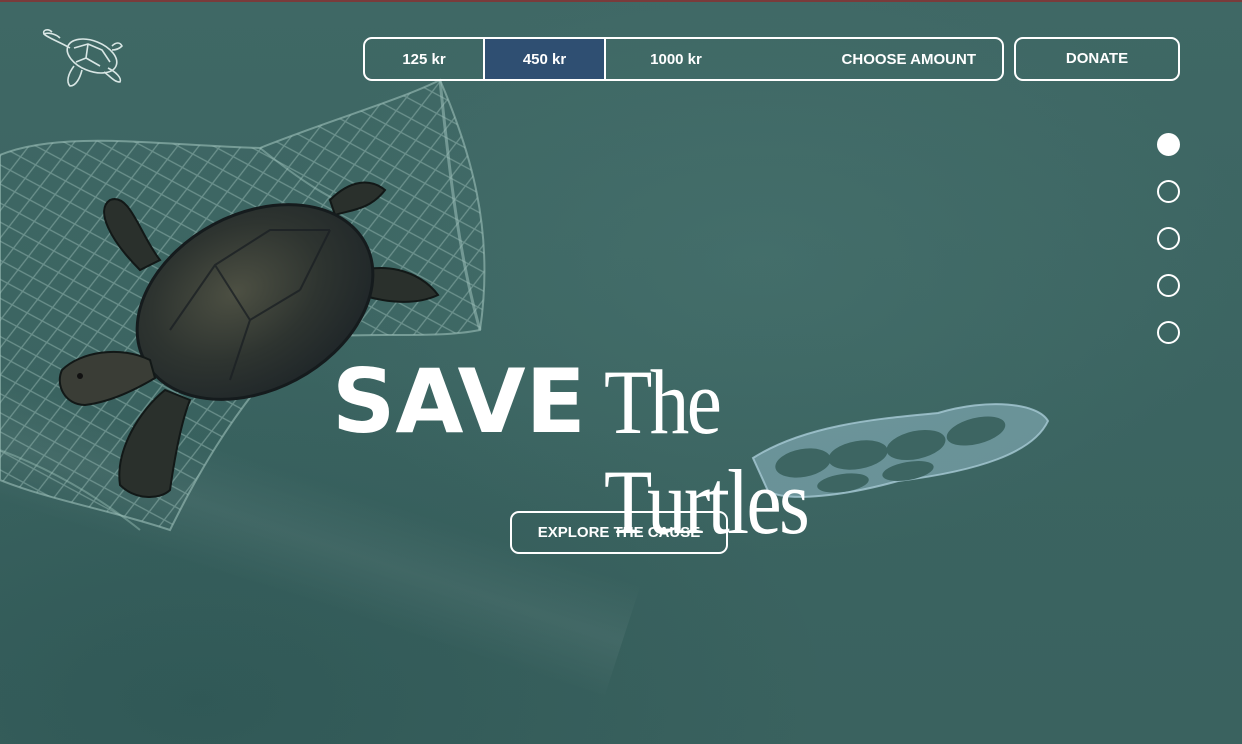  What do you see at coordinates (545, 59) in the screenshot?
I see `amount-option-450-selected: 450 kr` at bounding box center [545, 59].